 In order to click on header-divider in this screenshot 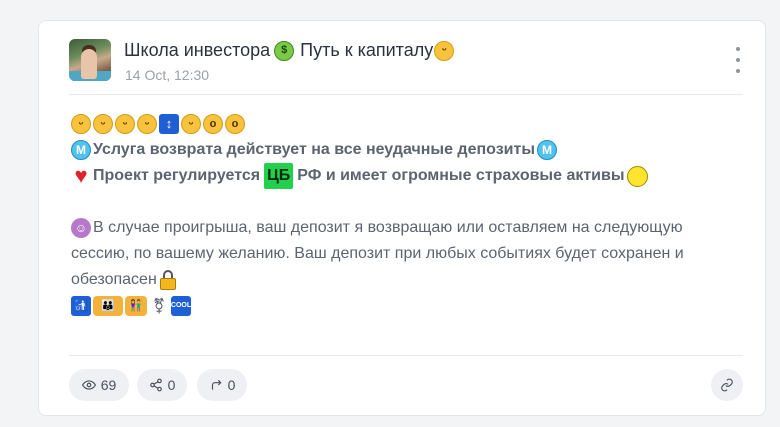, I will do `click(406, 94)`.